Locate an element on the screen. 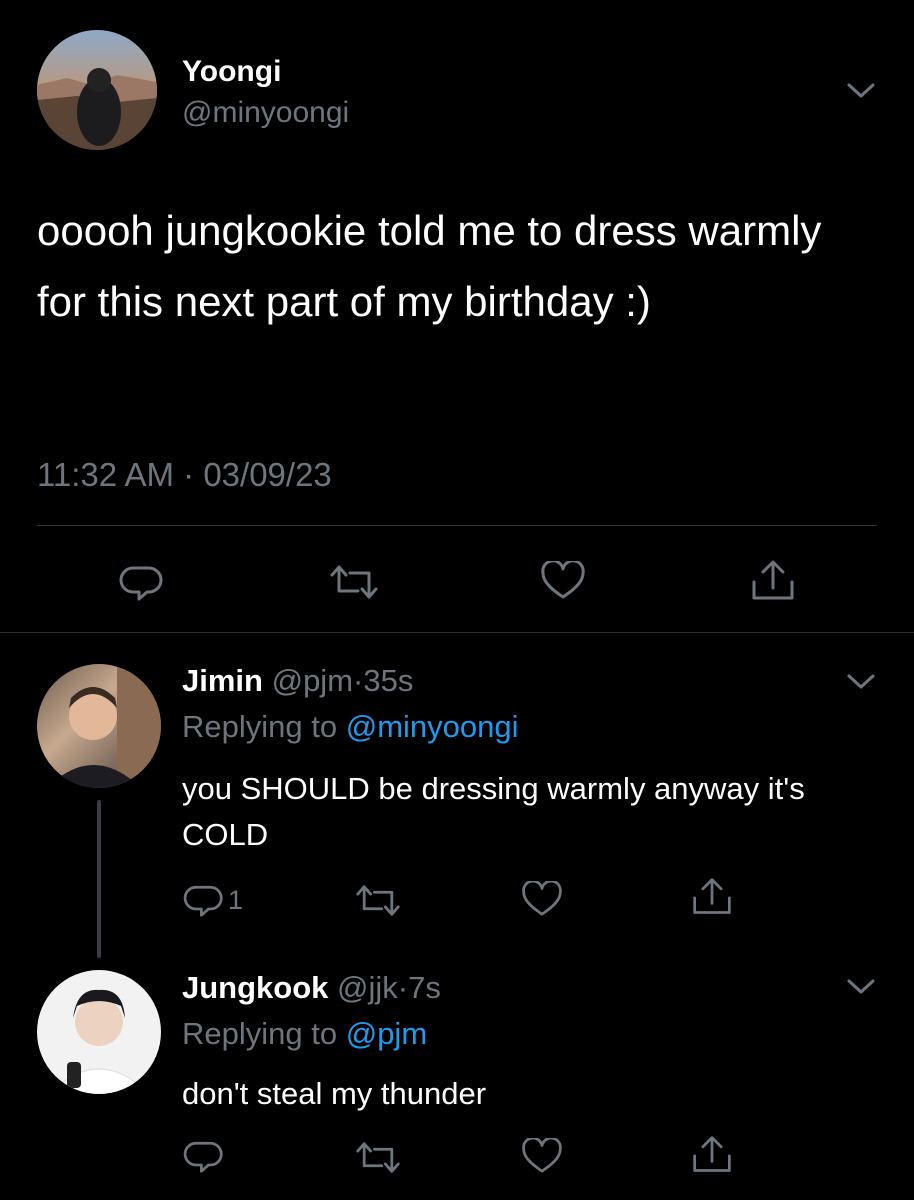 The image size is (914, 1200). replying-to: Replying to @minyoongi is located at coordinates (350, 727).